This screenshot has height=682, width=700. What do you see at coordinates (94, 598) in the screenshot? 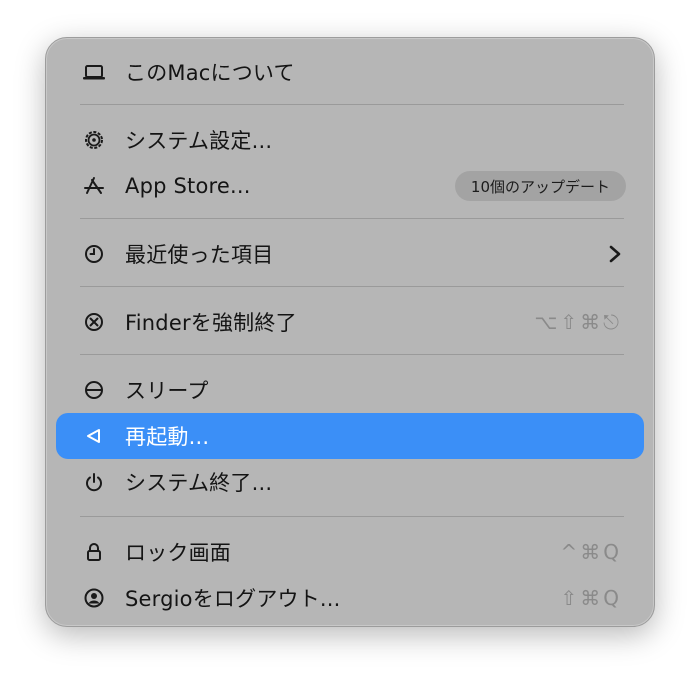
I see `user-icon` at bounding box center [94, 598].